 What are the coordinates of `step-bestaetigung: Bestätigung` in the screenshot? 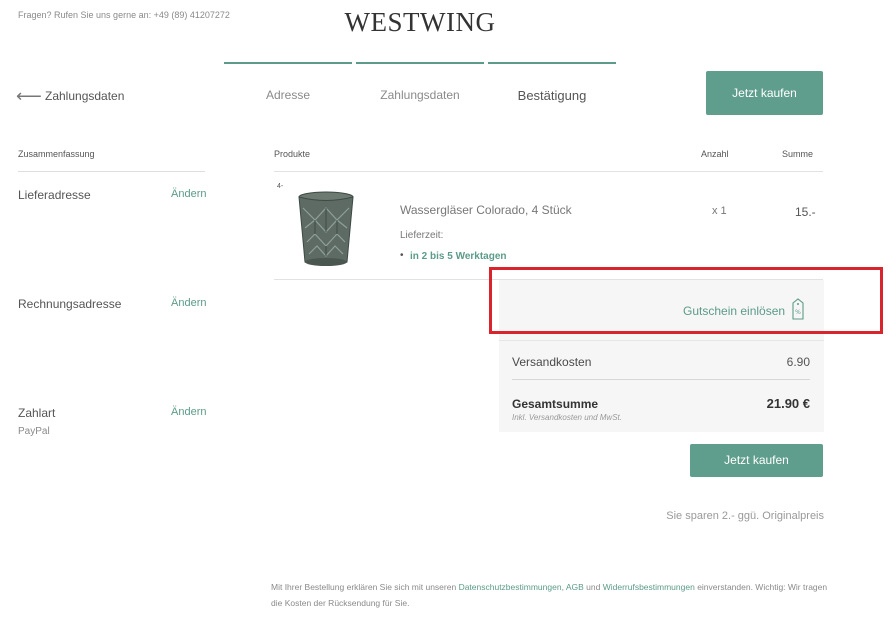 It's located at (552, 95).